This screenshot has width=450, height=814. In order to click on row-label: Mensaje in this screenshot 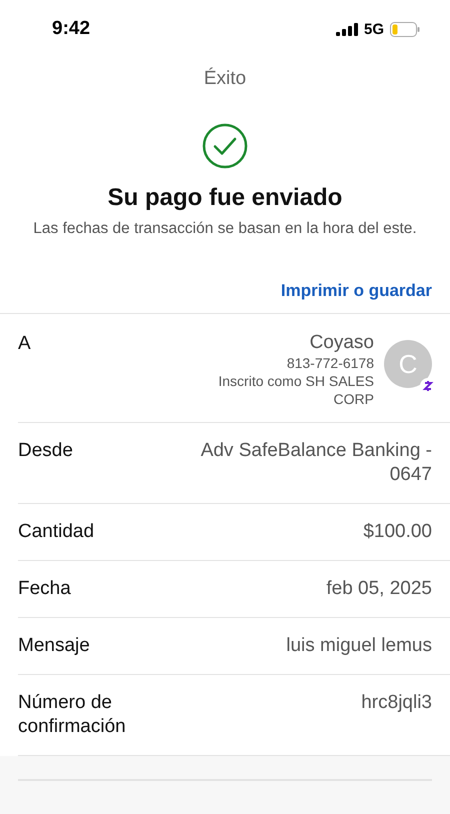, I will do `click(54, 646)`.